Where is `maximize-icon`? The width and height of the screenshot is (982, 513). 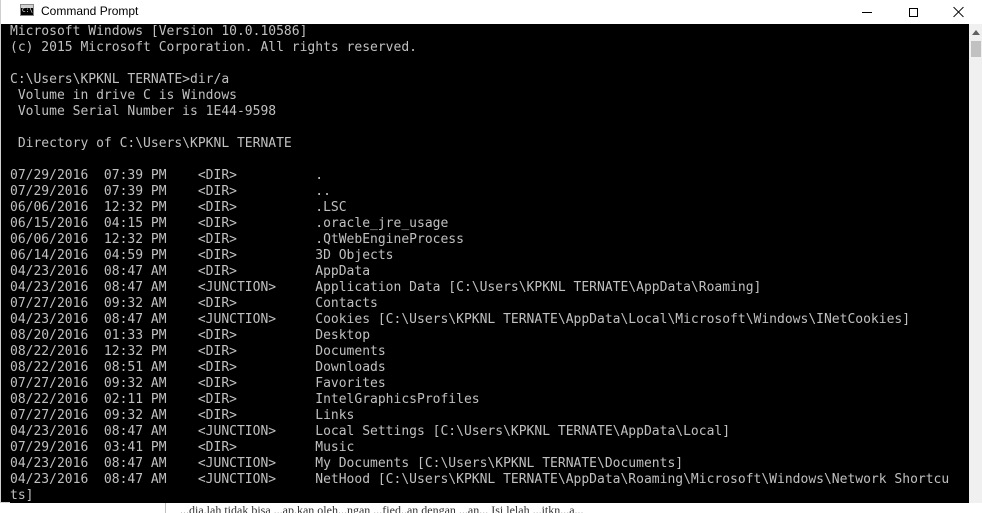
maximize-icon is located at coordinates (913, 12).